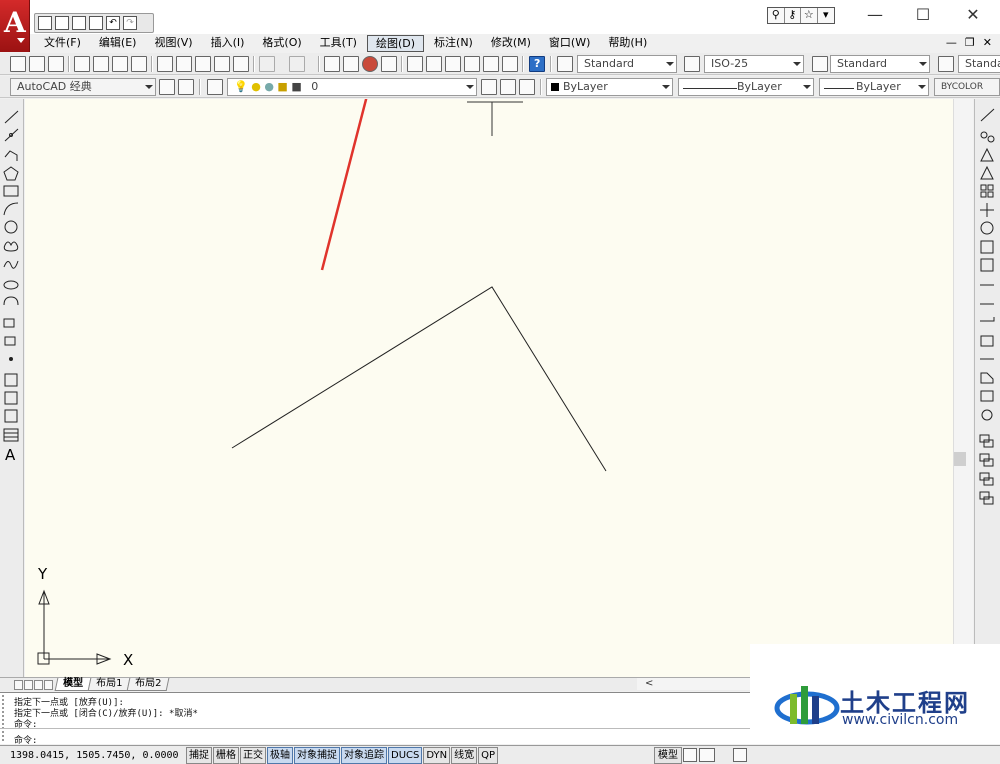 This screenshot has height=764, width=1000. Describe the element at coordinates (946, 64) in the screenshot. I see `multileader-style-icon` at that location.